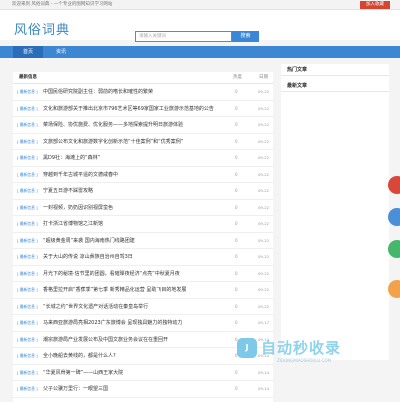  Describe the element at coordinates (134, 208) in the screenshot. I see `item-title: 一封视频，奶奶因识别视屏蛮色` at that location.